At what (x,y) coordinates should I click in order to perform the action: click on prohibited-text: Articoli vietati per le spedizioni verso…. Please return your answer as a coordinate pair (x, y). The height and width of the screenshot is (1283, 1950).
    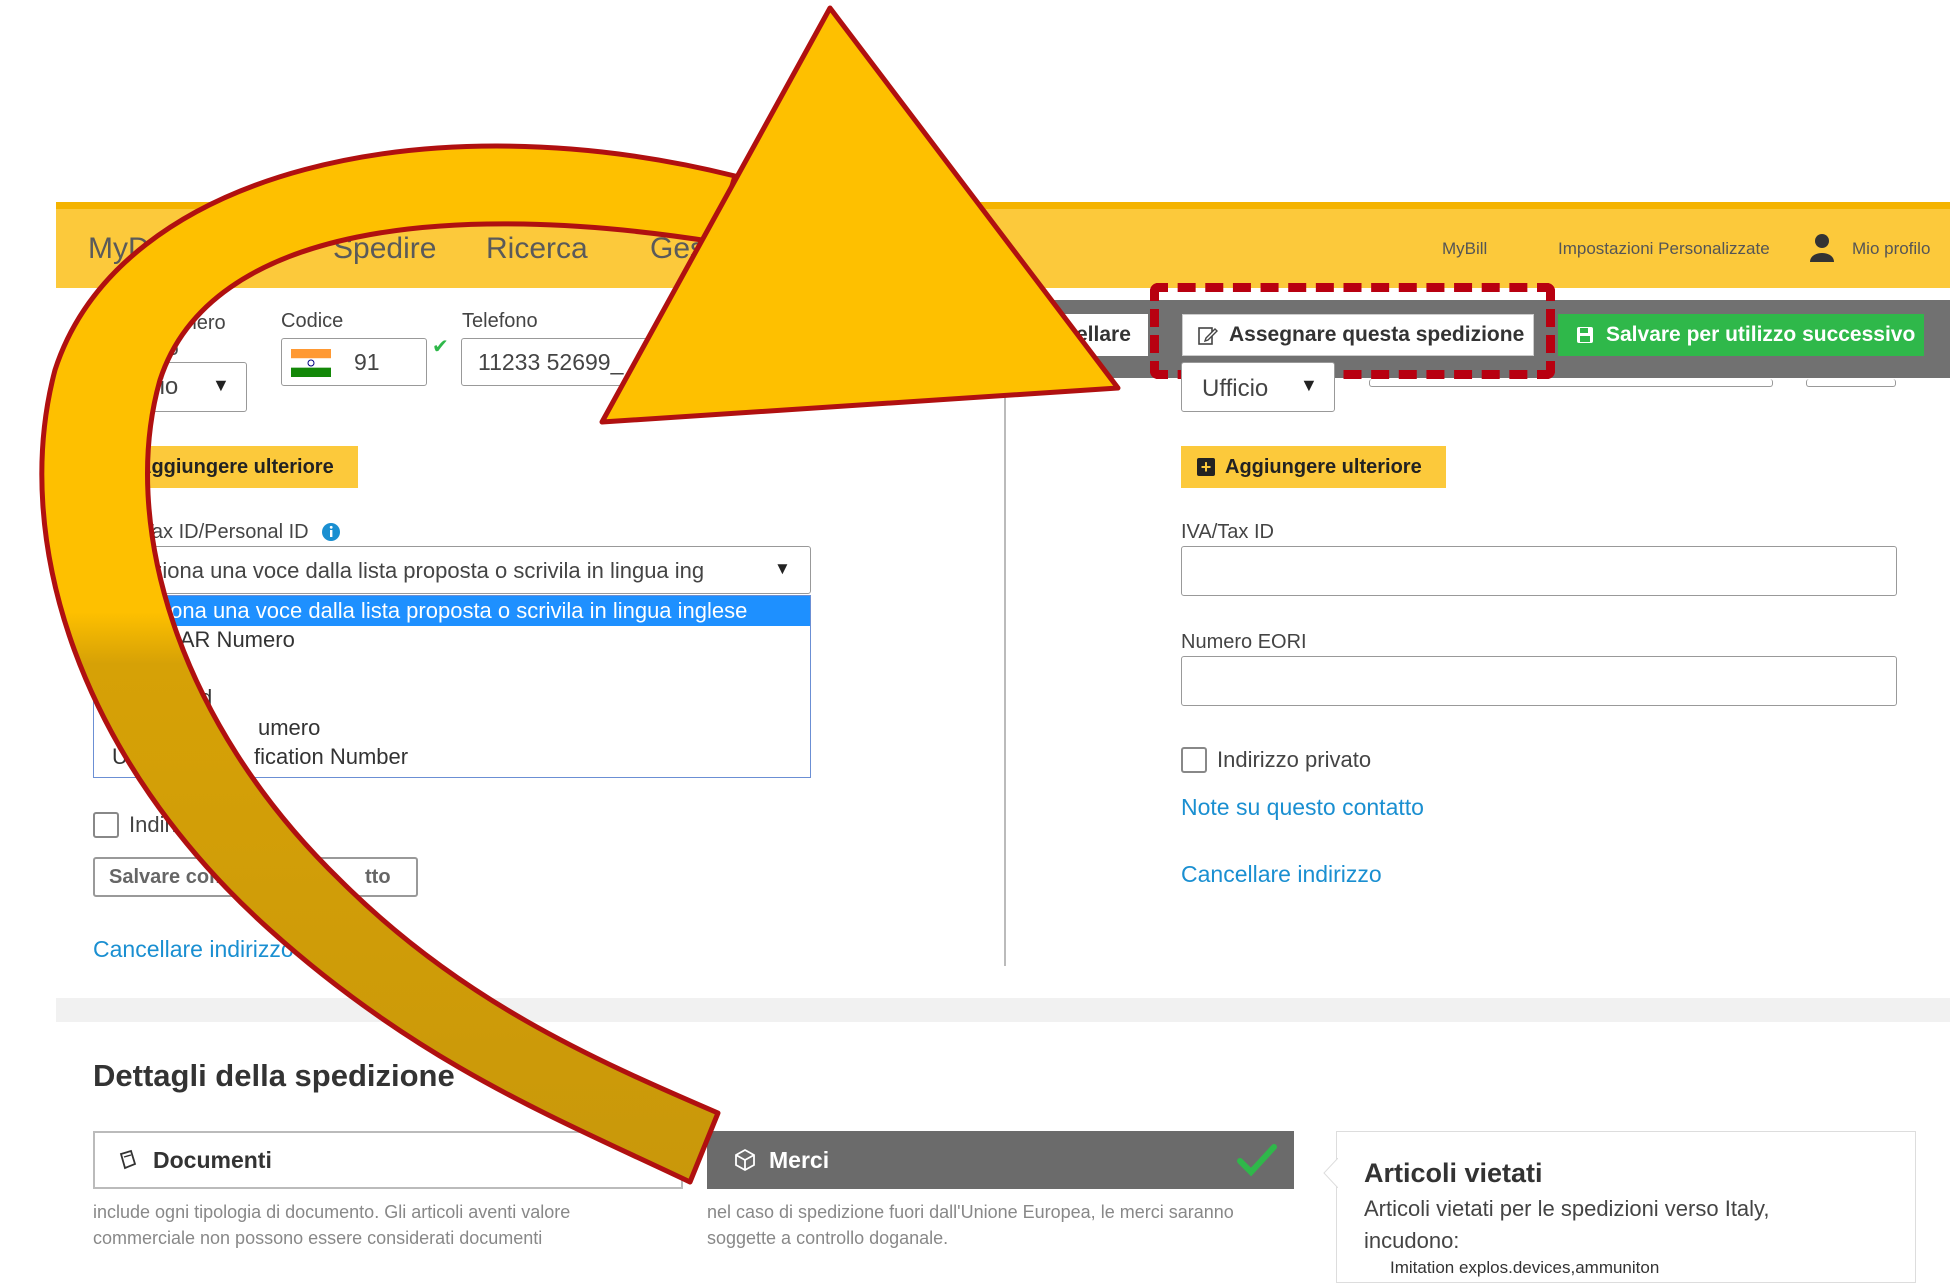
    Looking at the image, I should click on (1567, 1224).